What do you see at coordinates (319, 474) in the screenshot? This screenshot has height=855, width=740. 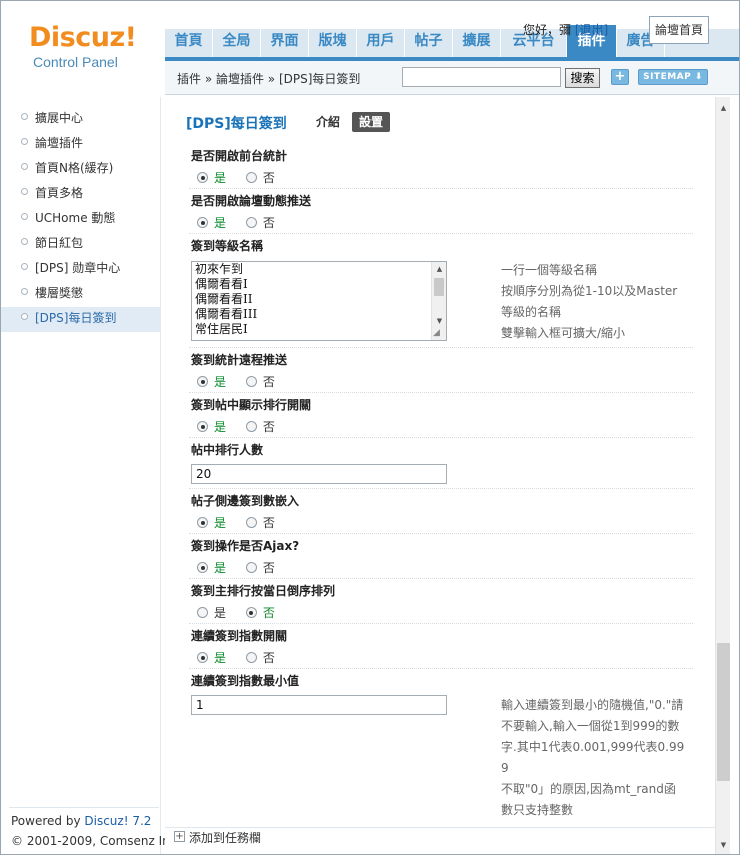 I see `rank-count-input` at bounding box center [319, 474].